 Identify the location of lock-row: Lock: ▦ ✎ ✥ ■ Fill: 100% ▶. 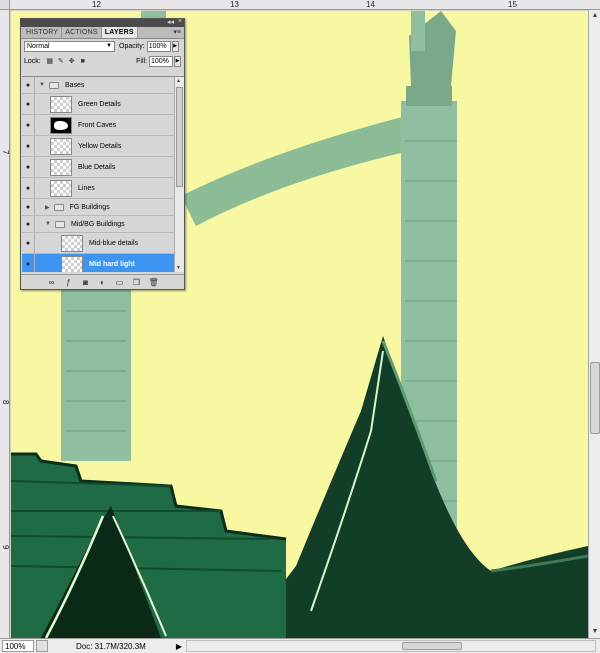
(102, 61).